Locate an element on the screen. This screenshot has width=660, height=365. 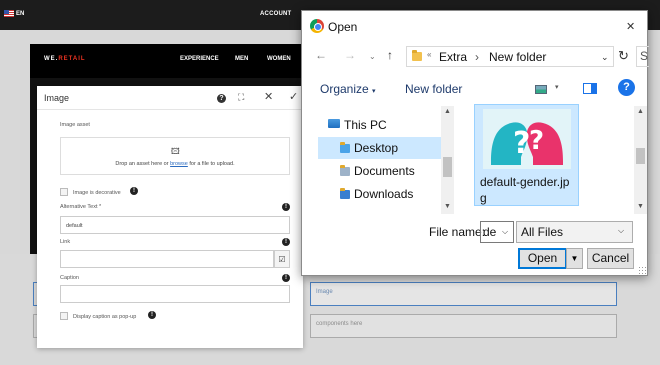
breadcrumb-extra: Extra is located at coordinates (453, 57).